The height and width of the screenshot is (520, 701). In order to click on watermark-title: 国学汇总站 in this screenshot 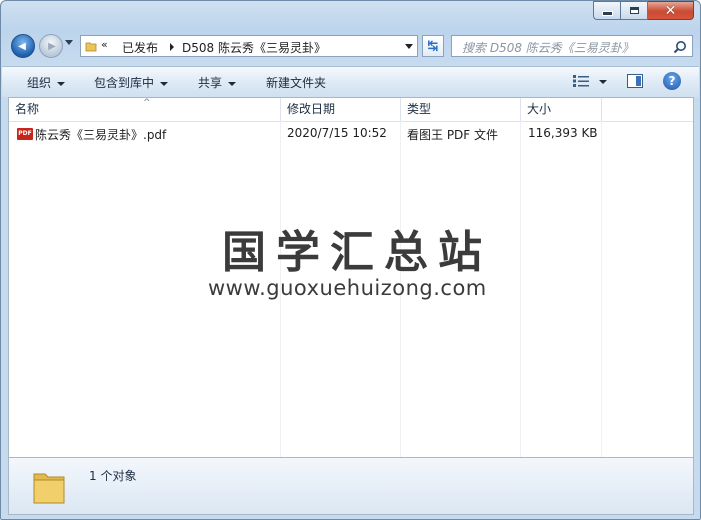, I will do `click(357, 252)`.